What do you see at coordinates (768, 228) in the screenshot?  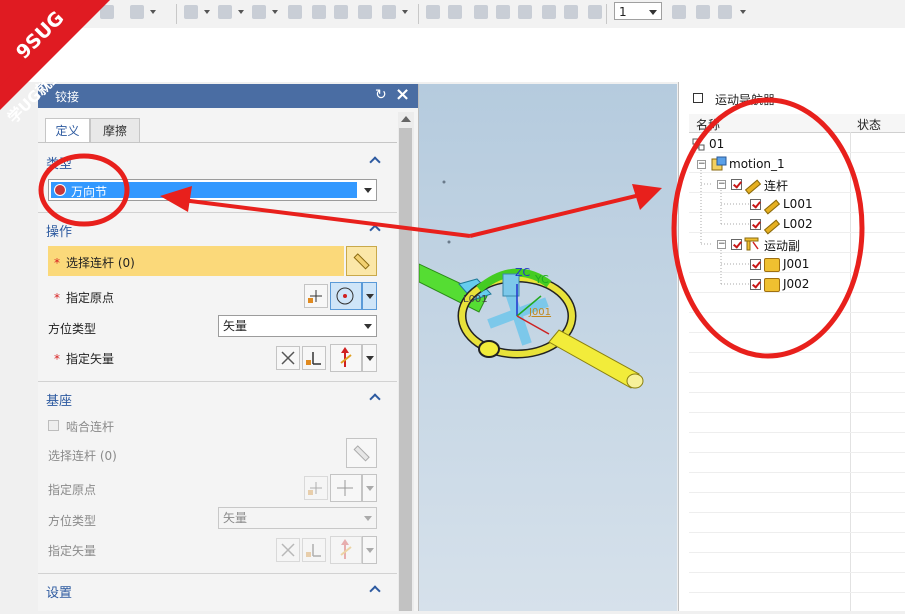 I see `annotation-circle-navigator` at bounding box center [768, 228].